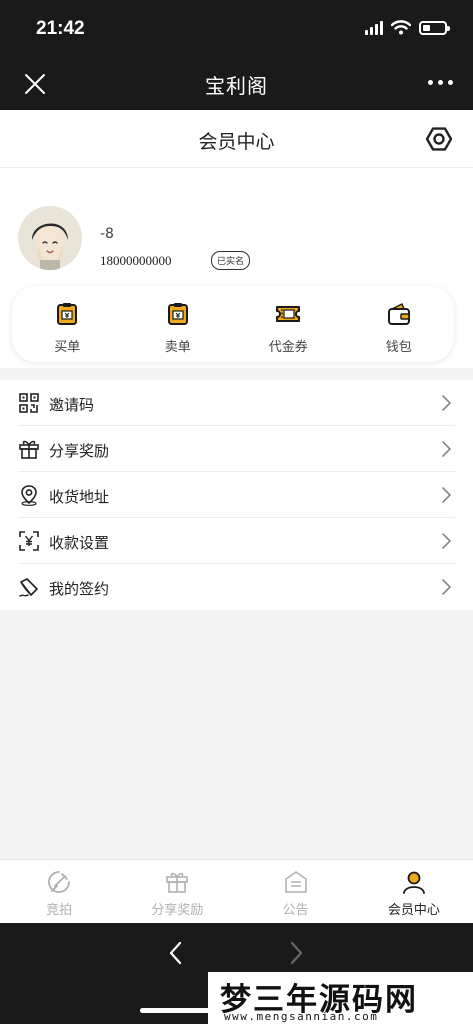  Describe the element at coordinates (401, 27) in the screenshot. I see `wifi-icon` at that location.